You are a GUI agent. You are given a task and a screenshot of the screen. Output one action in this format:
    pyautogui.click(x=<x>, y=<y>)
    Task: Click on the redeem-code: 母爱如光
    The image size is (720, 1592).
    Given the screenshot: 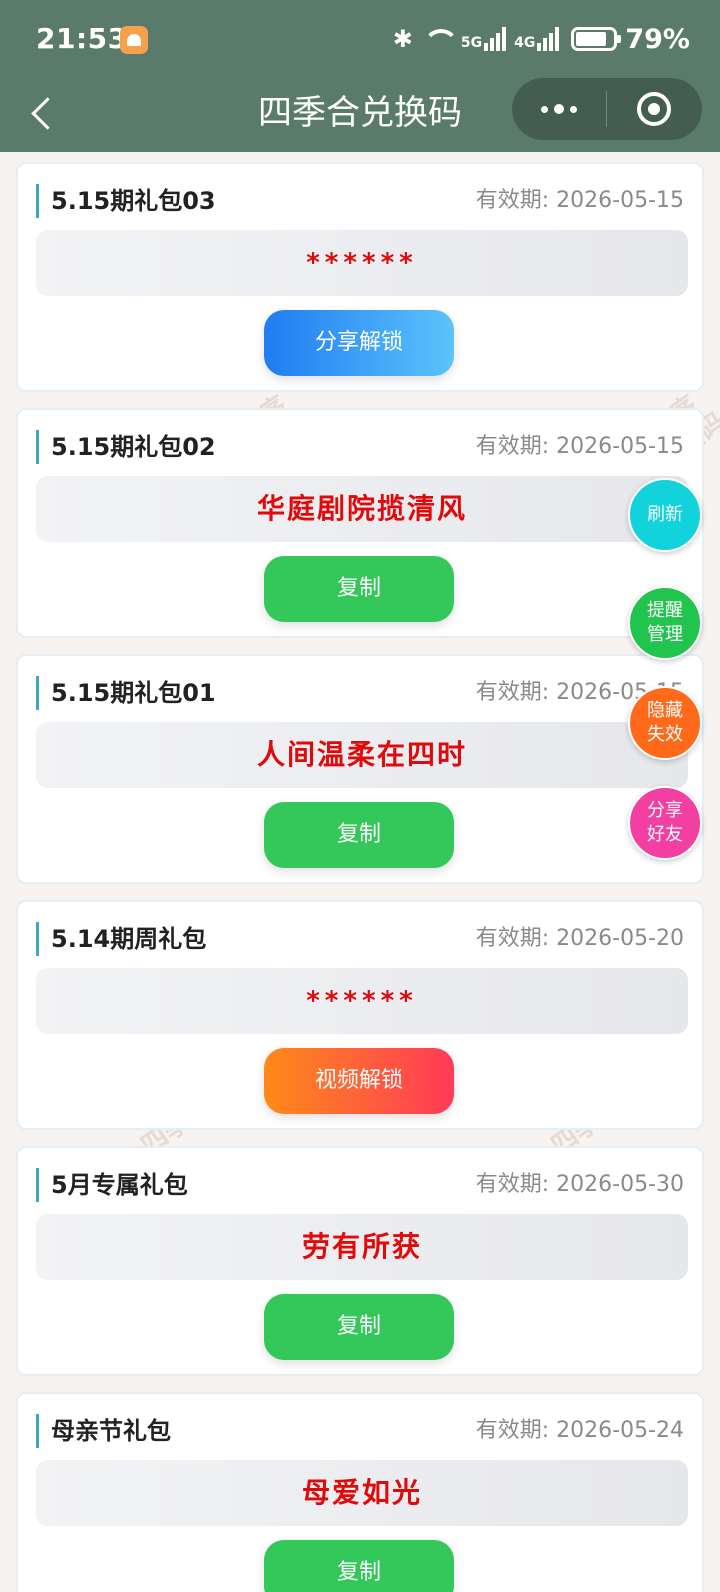 What is the action you would take?
    pyautogui.click(x=362, y=1493)
    